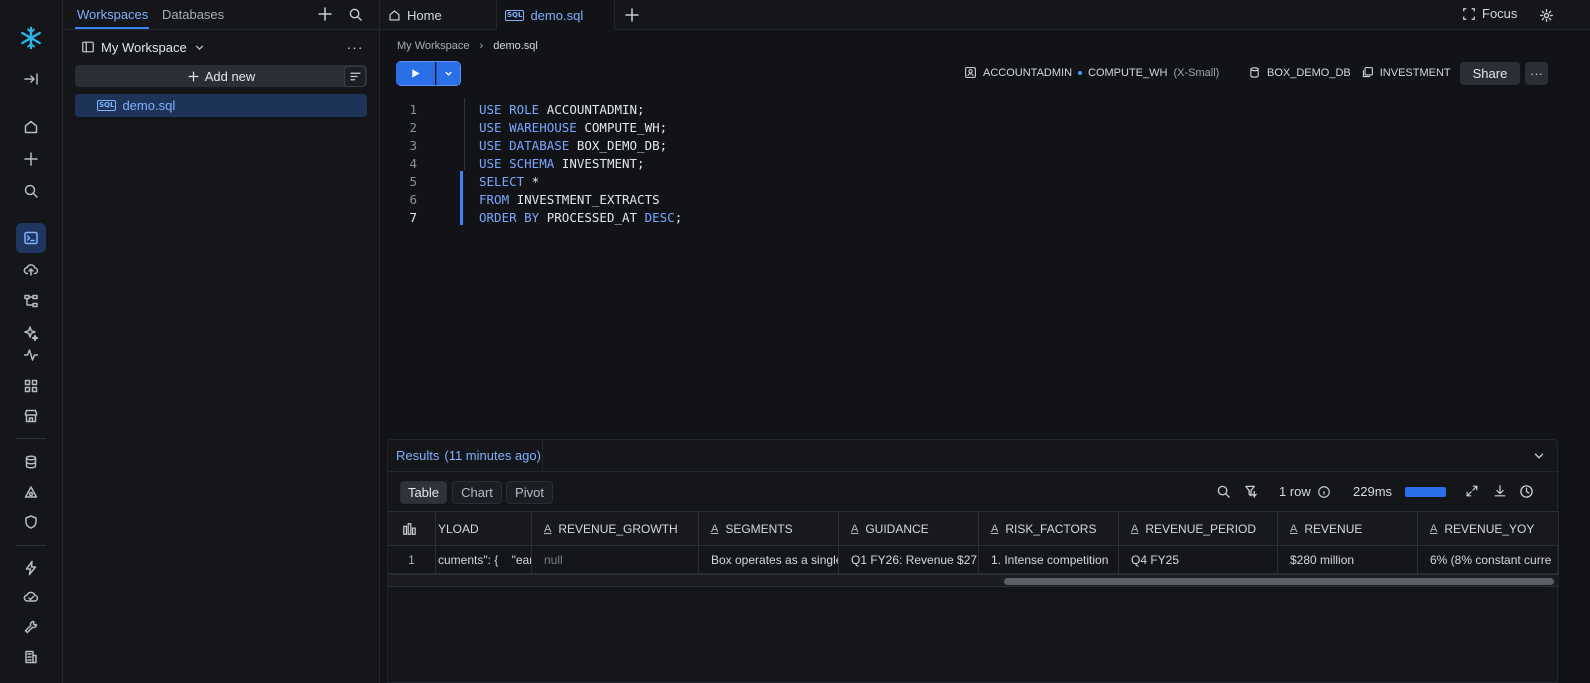 The image size is (1590, 683). I want to click on breadcrumb-file: demo.sql, so click(515, 46).